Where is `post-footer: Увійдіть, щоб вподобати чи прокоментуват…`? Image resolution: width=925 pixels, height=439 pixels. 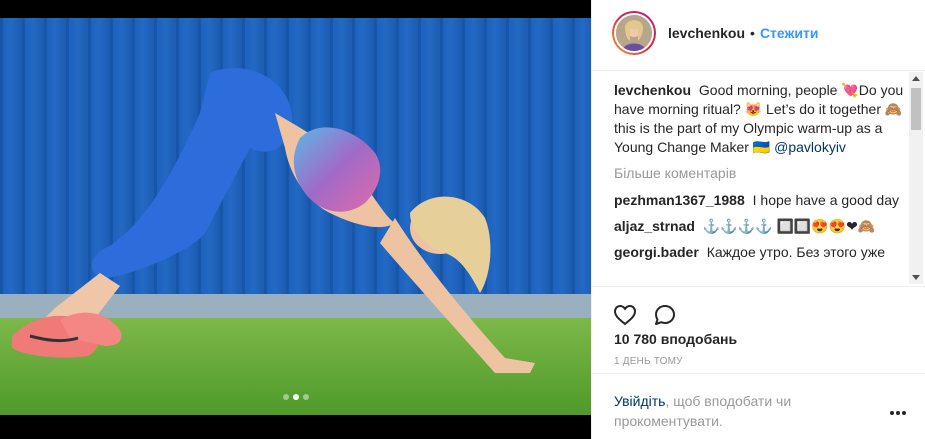 post-footer: Увійдіть, щоб вподобати чи прокоментуват… is located at coordinates (758, 406).